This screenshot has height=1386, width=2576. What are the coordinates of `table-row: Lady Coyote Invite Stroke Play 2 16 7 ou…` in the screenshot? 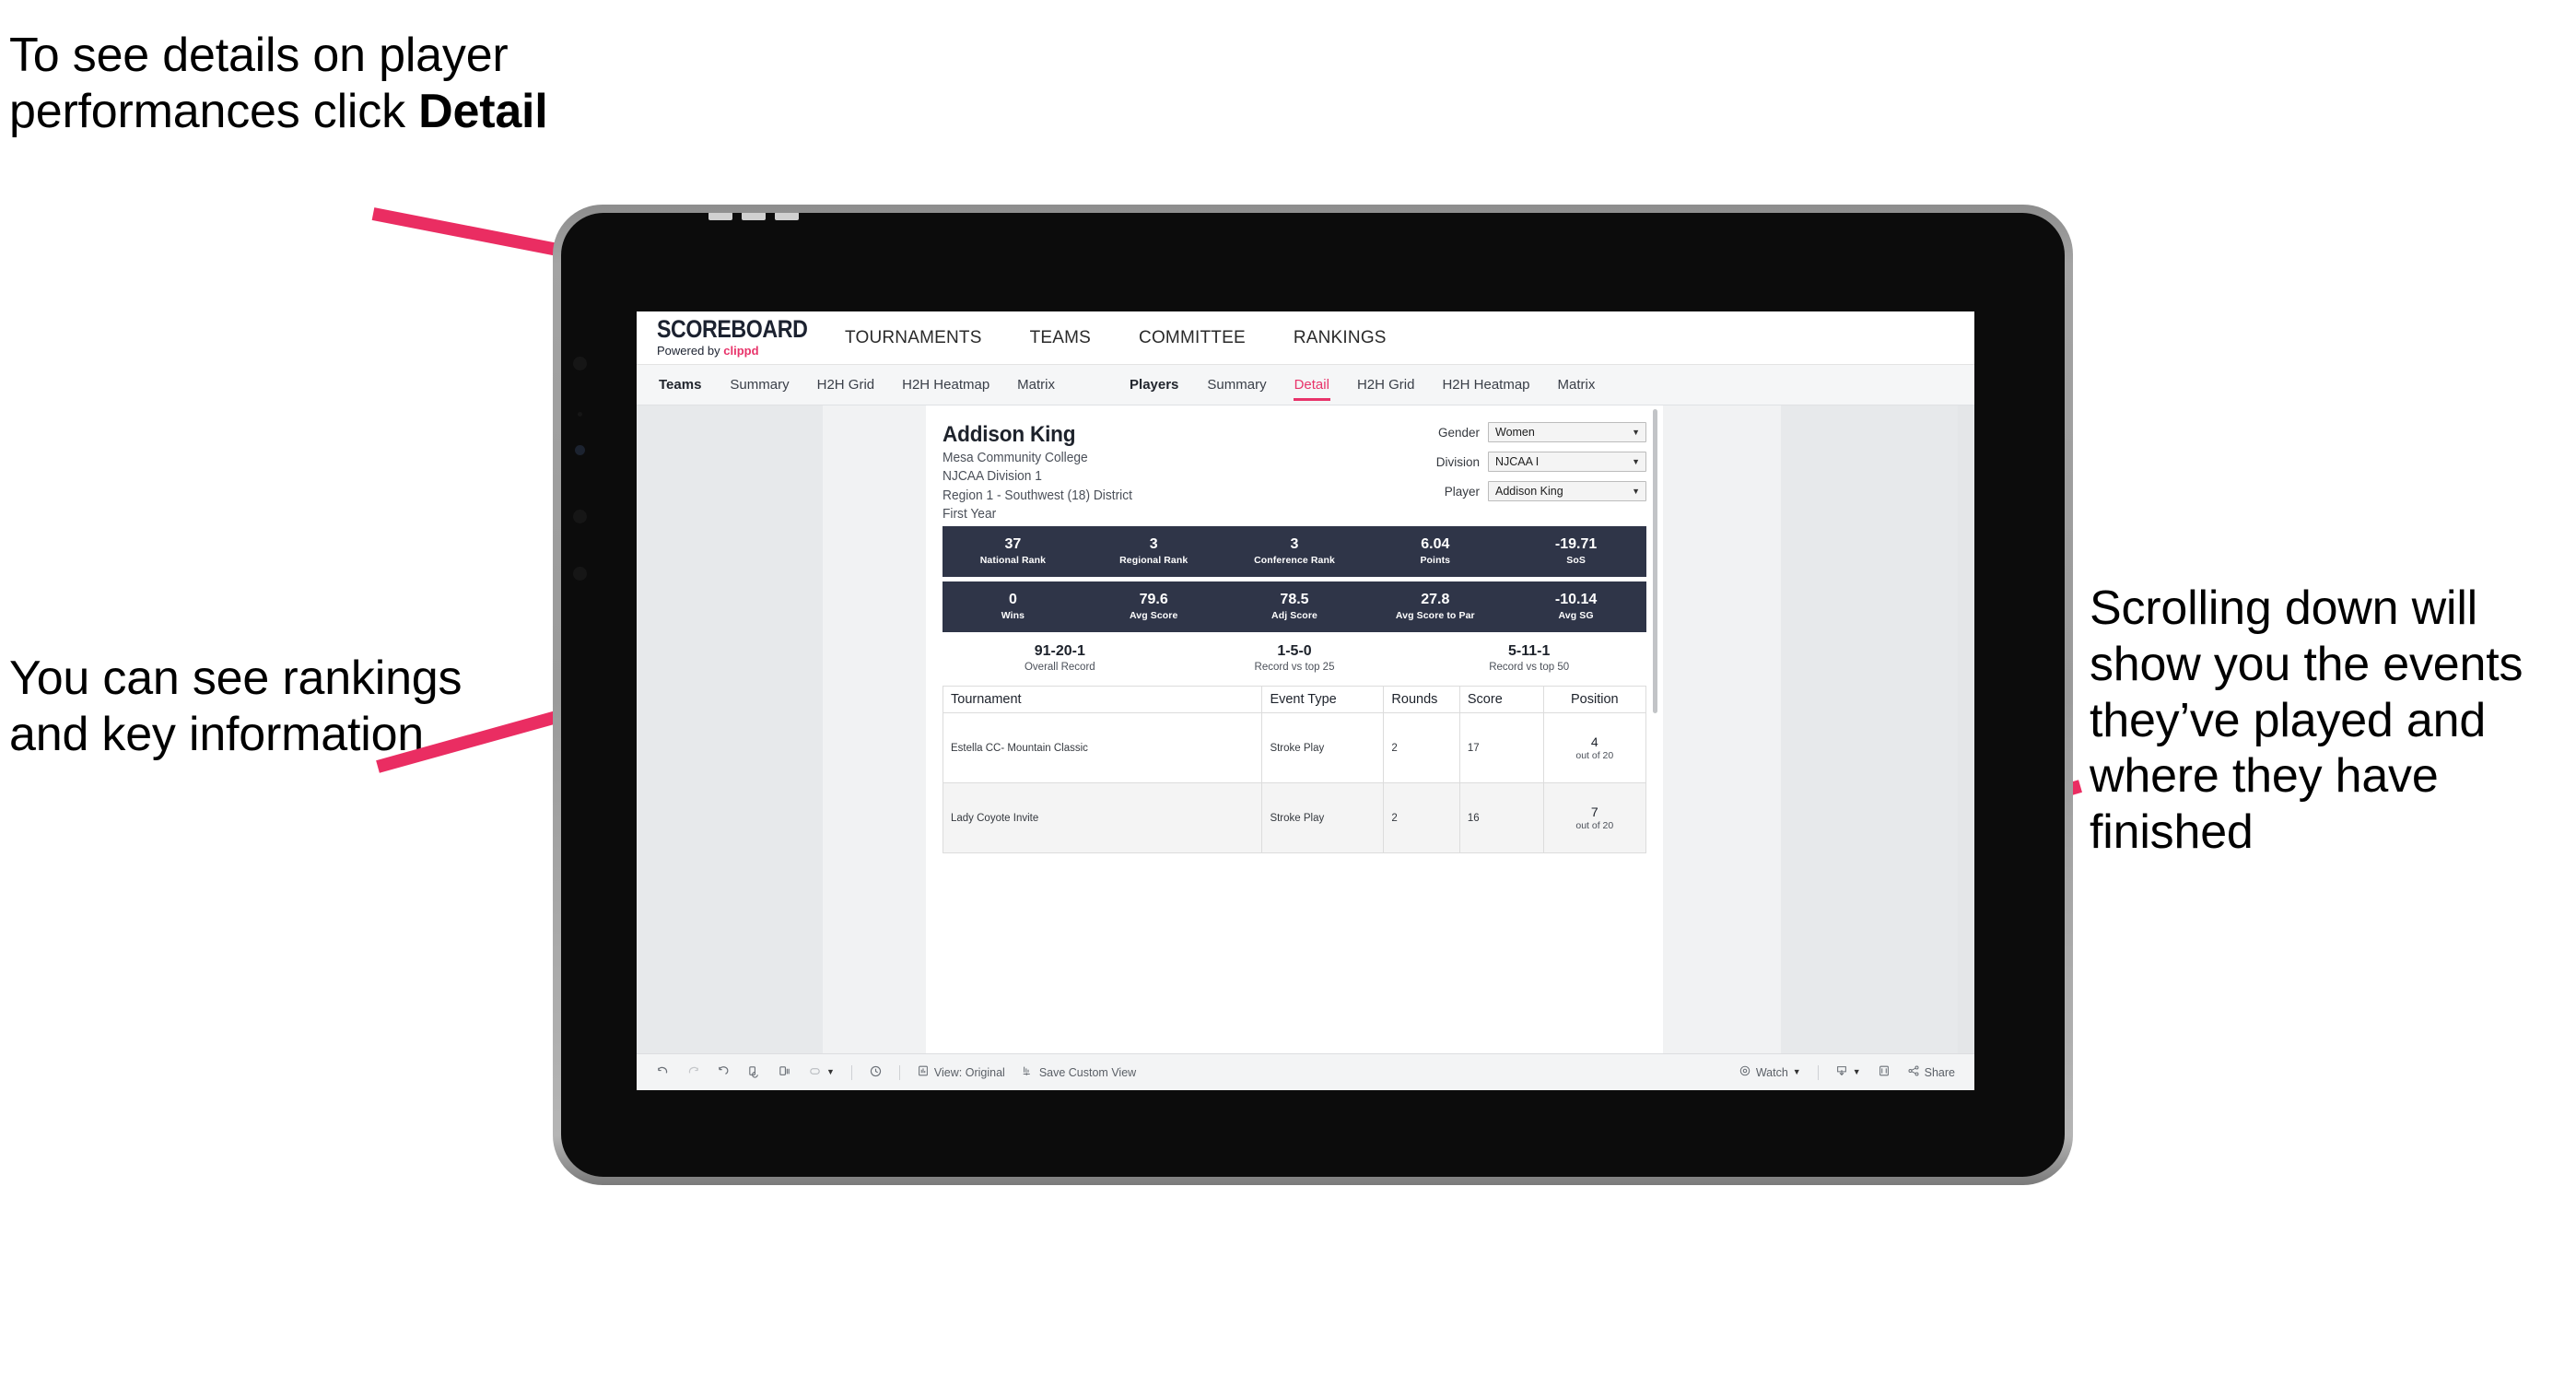 It's located at (1294, 818).